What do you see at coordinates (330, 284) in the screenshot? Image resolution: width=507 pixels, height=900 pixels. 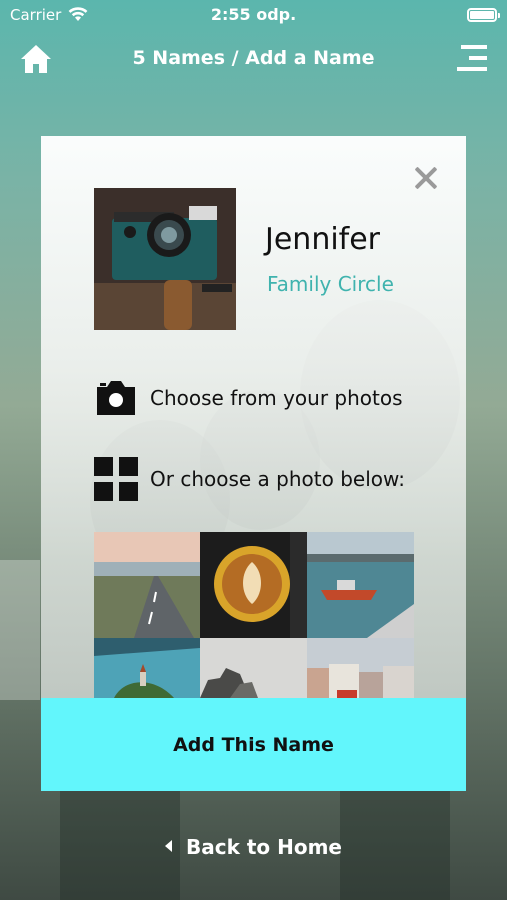 I see `circle-label: Family Circle` at bounding box center [330, 284].